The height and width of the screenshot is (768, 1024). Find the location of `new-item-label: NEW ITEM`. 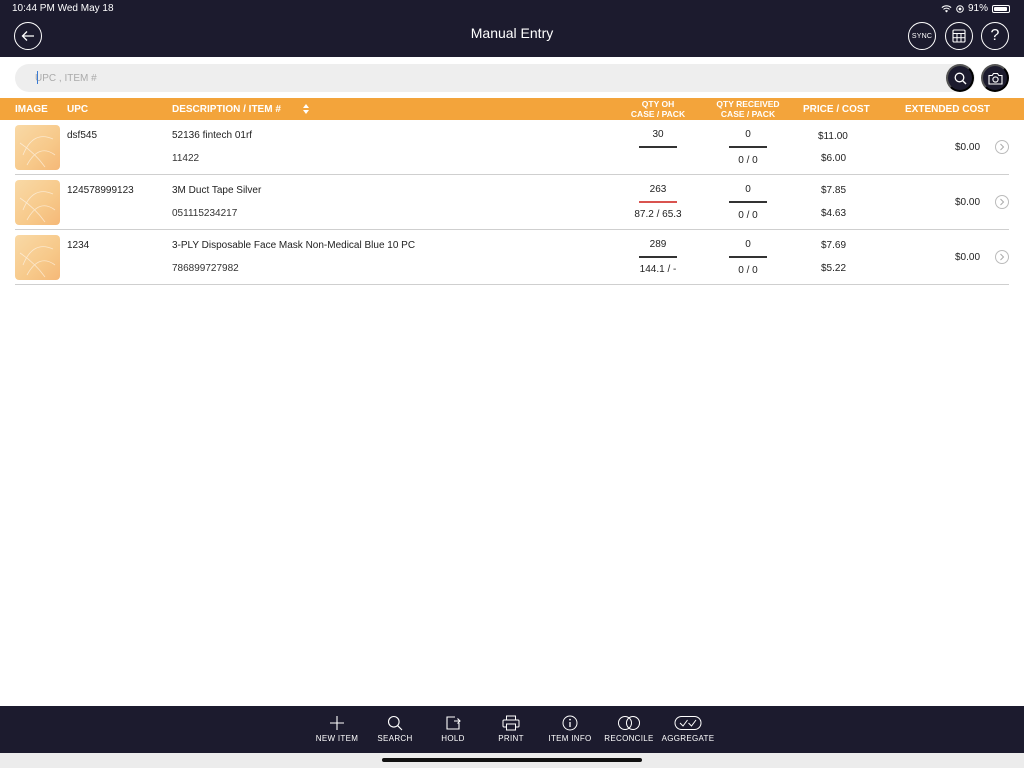

new-item-label: NEW ITEM is located at coordinates (337, 738).